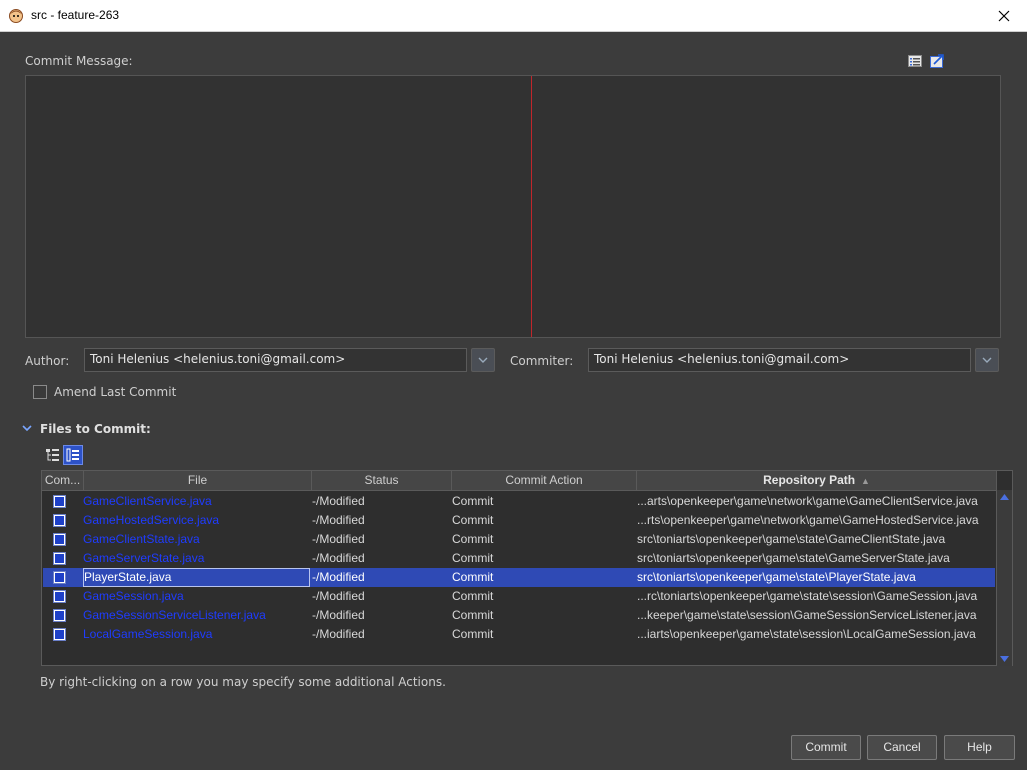 The width and height of the screenshot is (1027, 770). I want to click on window-title: src - feature-263, so click(75, 15).